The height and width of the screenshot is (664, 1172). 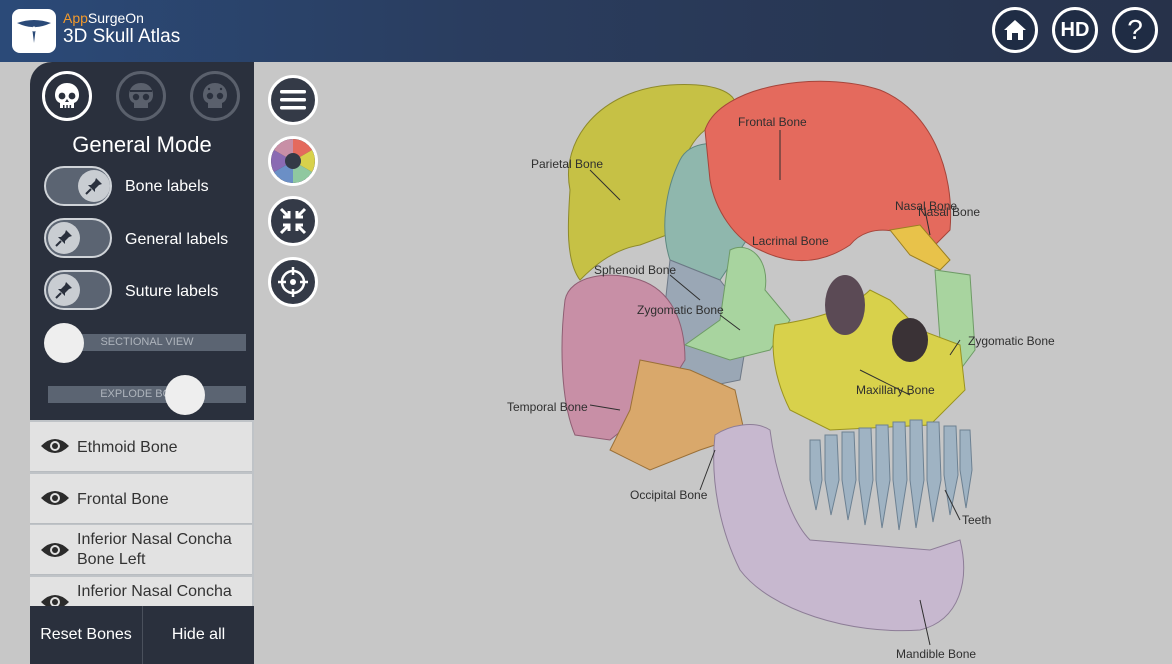 I want to click on label-teeth: Teeth, so click(x=976, y=520).